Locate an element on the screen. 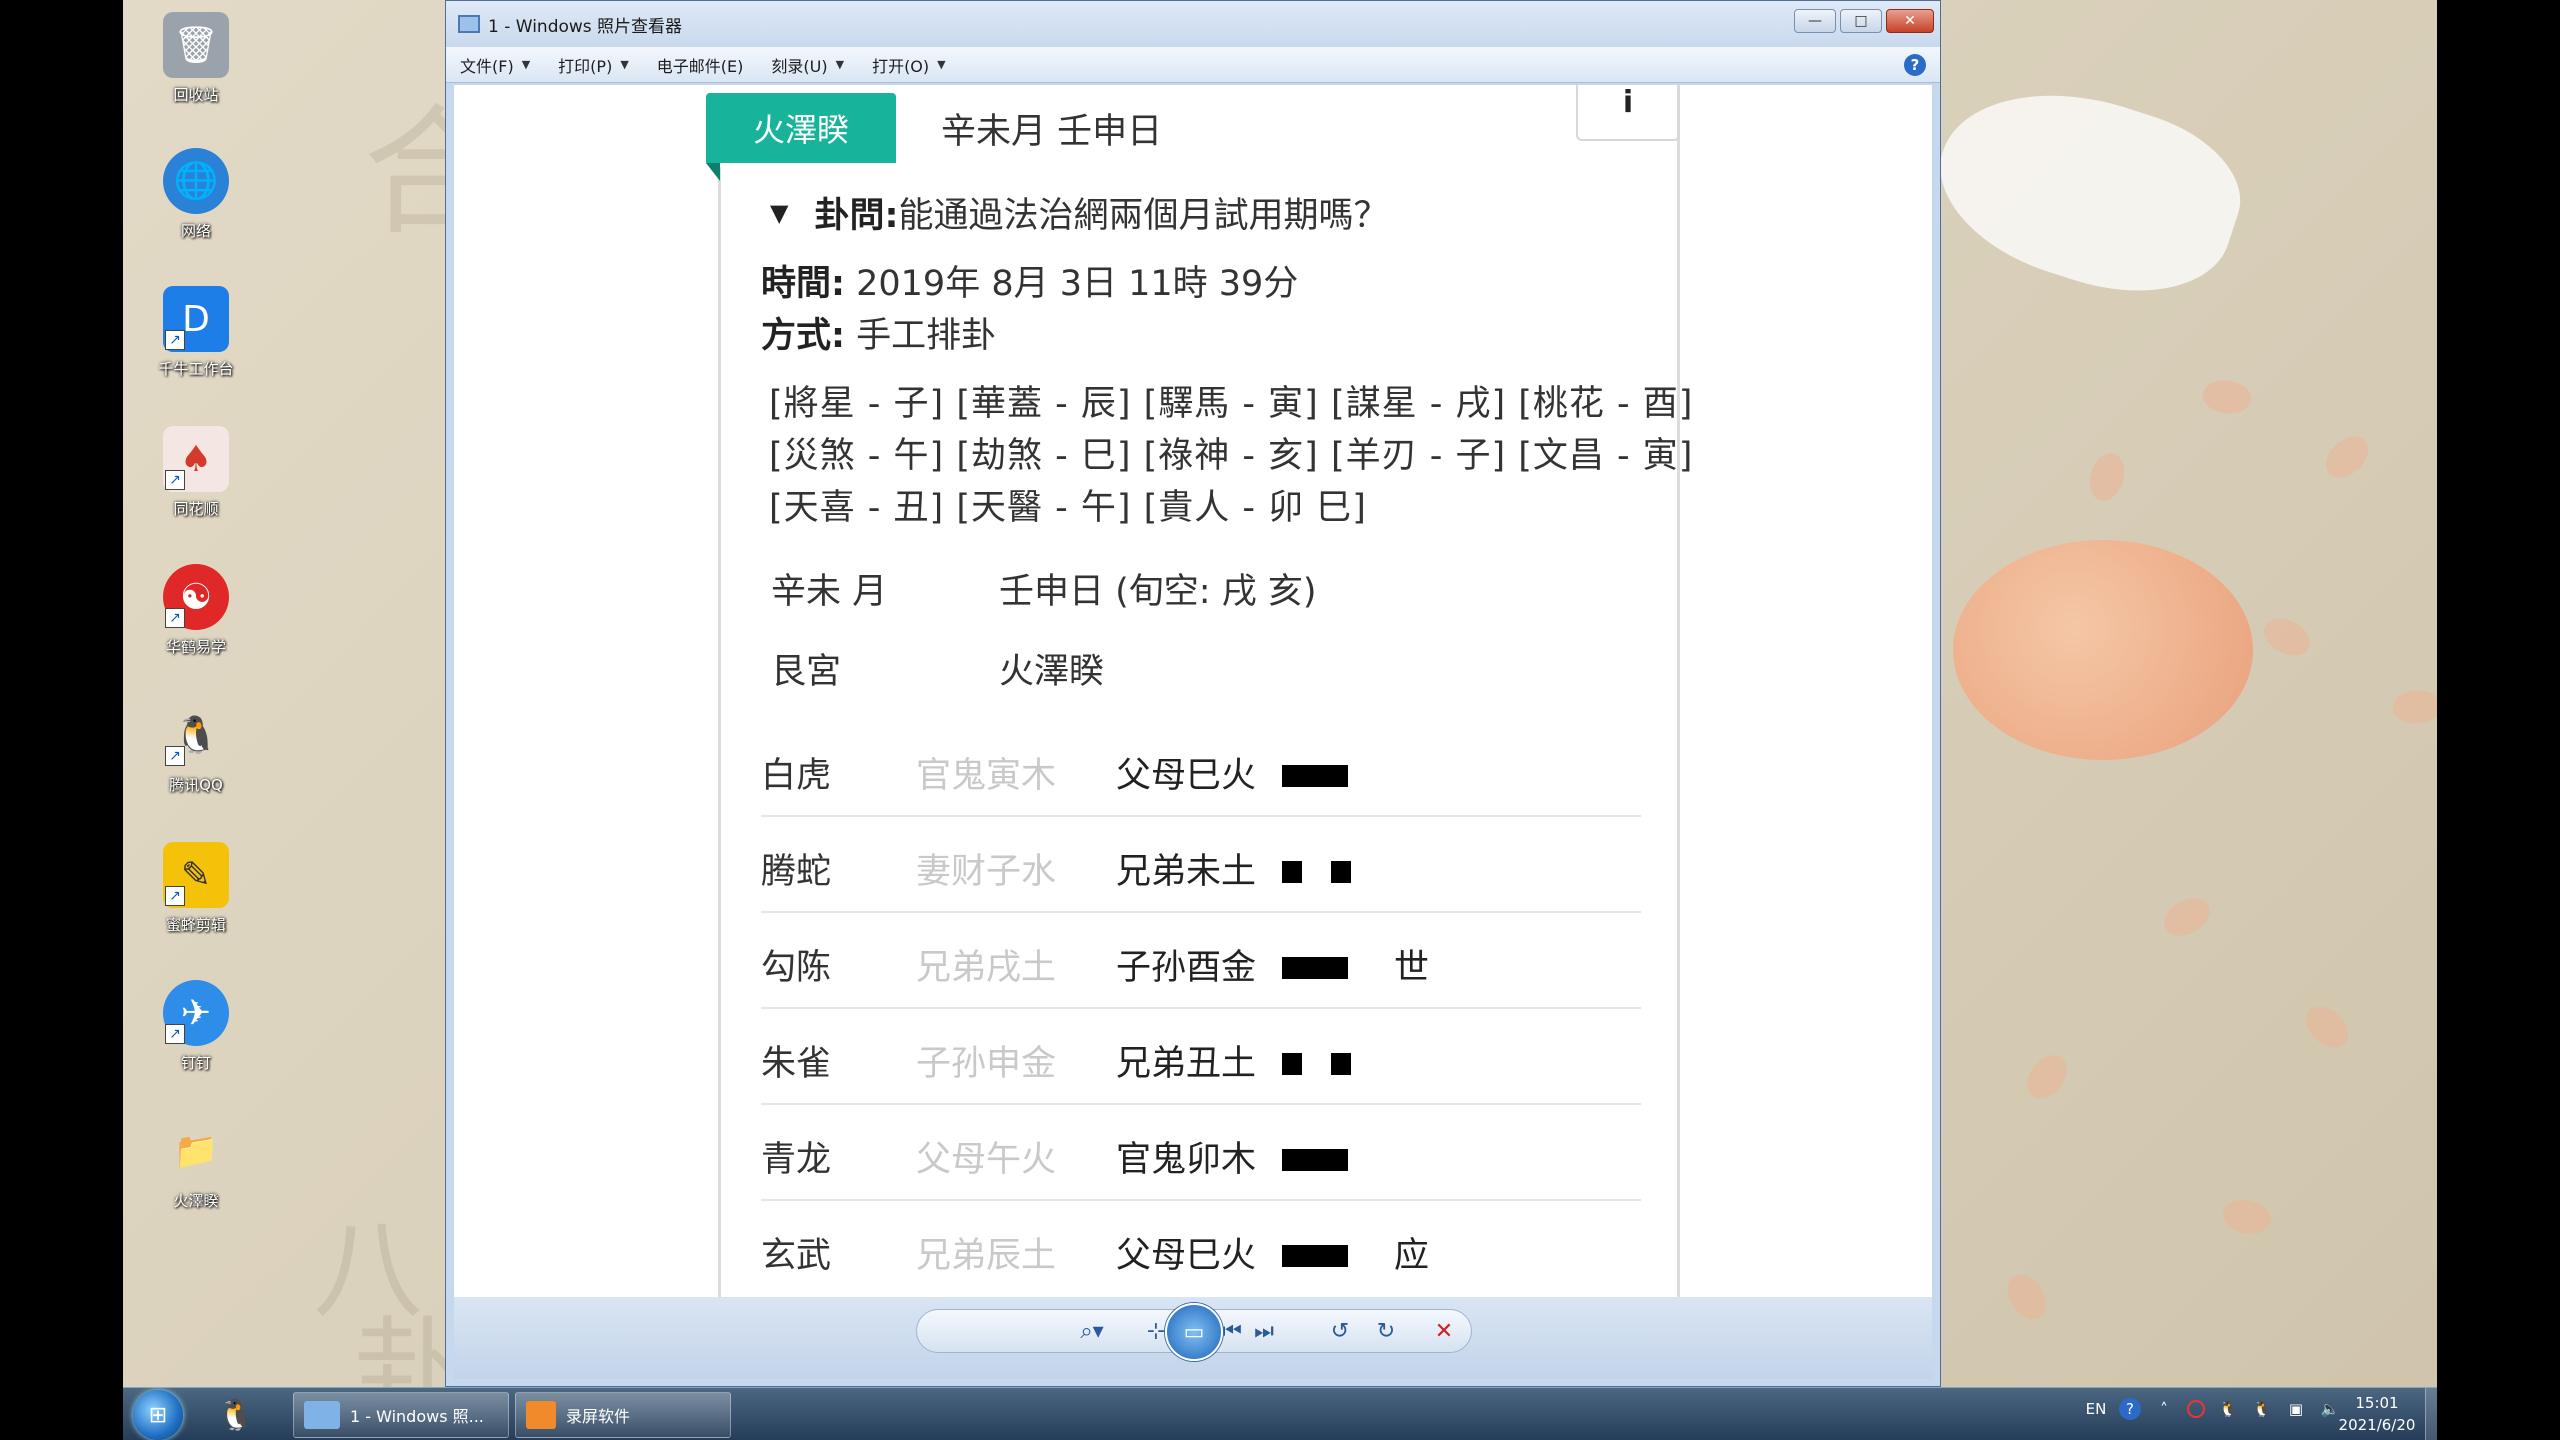 The image size is (2560, 1440). divider is located at coordinates (719, 732).